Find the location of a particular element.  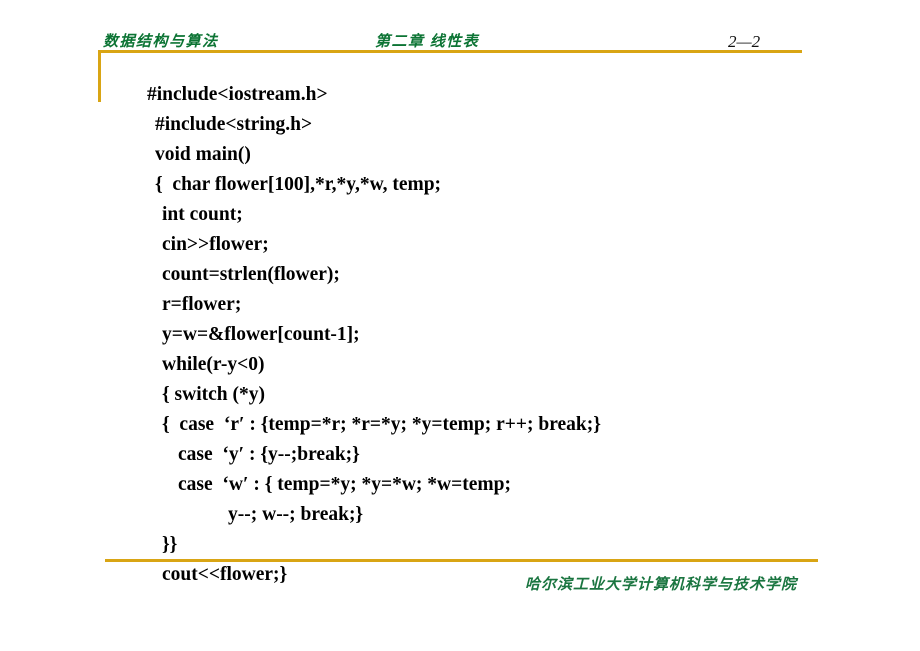

code-line: case ‘y′ : {y--;break;} is located at coordinates (269, 454).